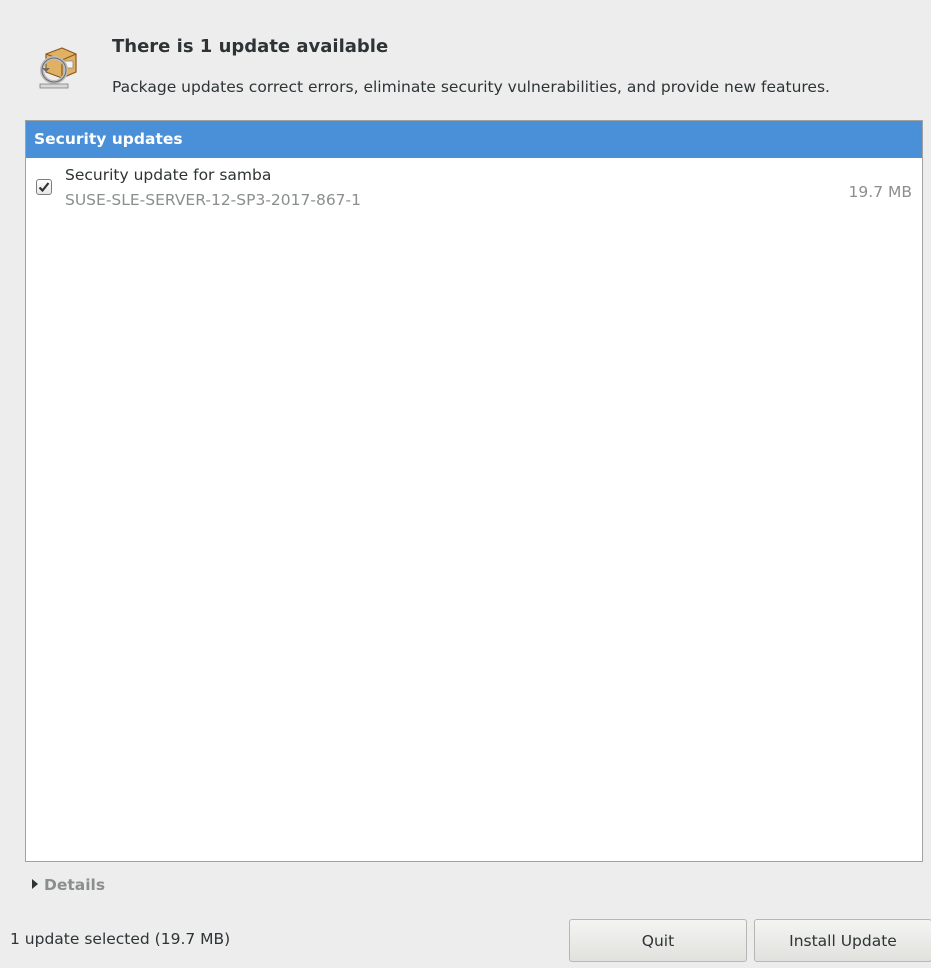 The image size is (931, 968). Describe the element at coordinates (842, 940) in the screenshot. I see `install-update-button: Install Update` at that location.